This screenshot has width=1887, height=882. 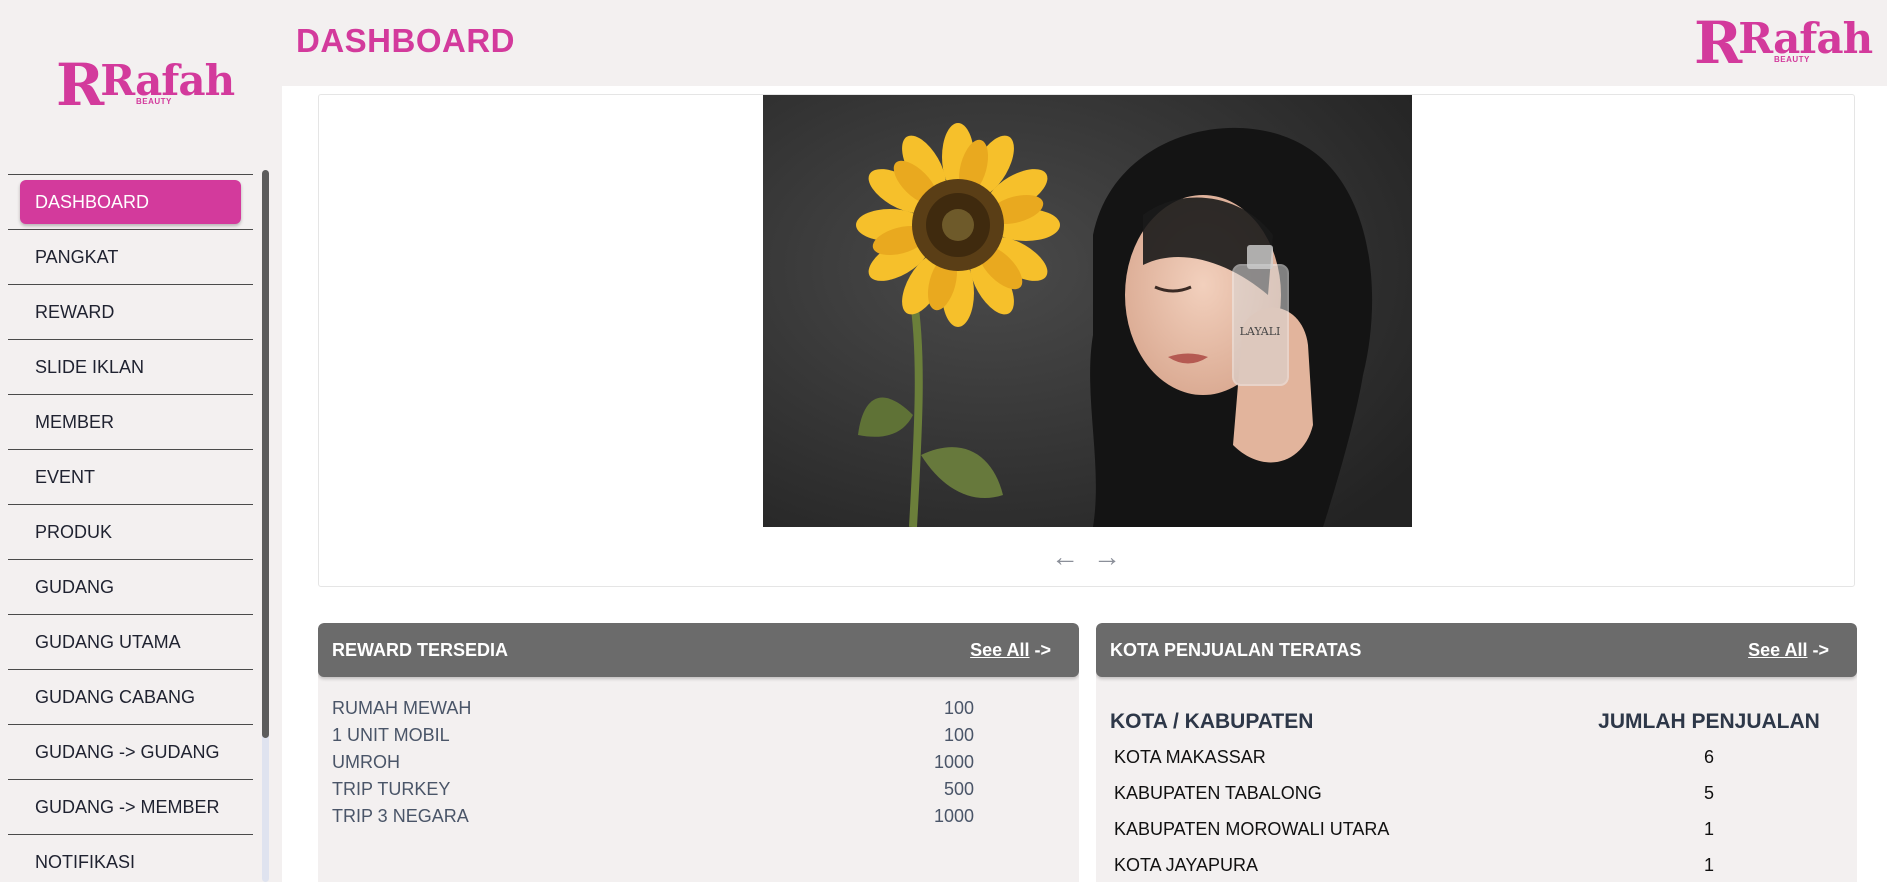 I want to click on sidebar-item-label: DASHBOARD, so click(x=130, y=202).